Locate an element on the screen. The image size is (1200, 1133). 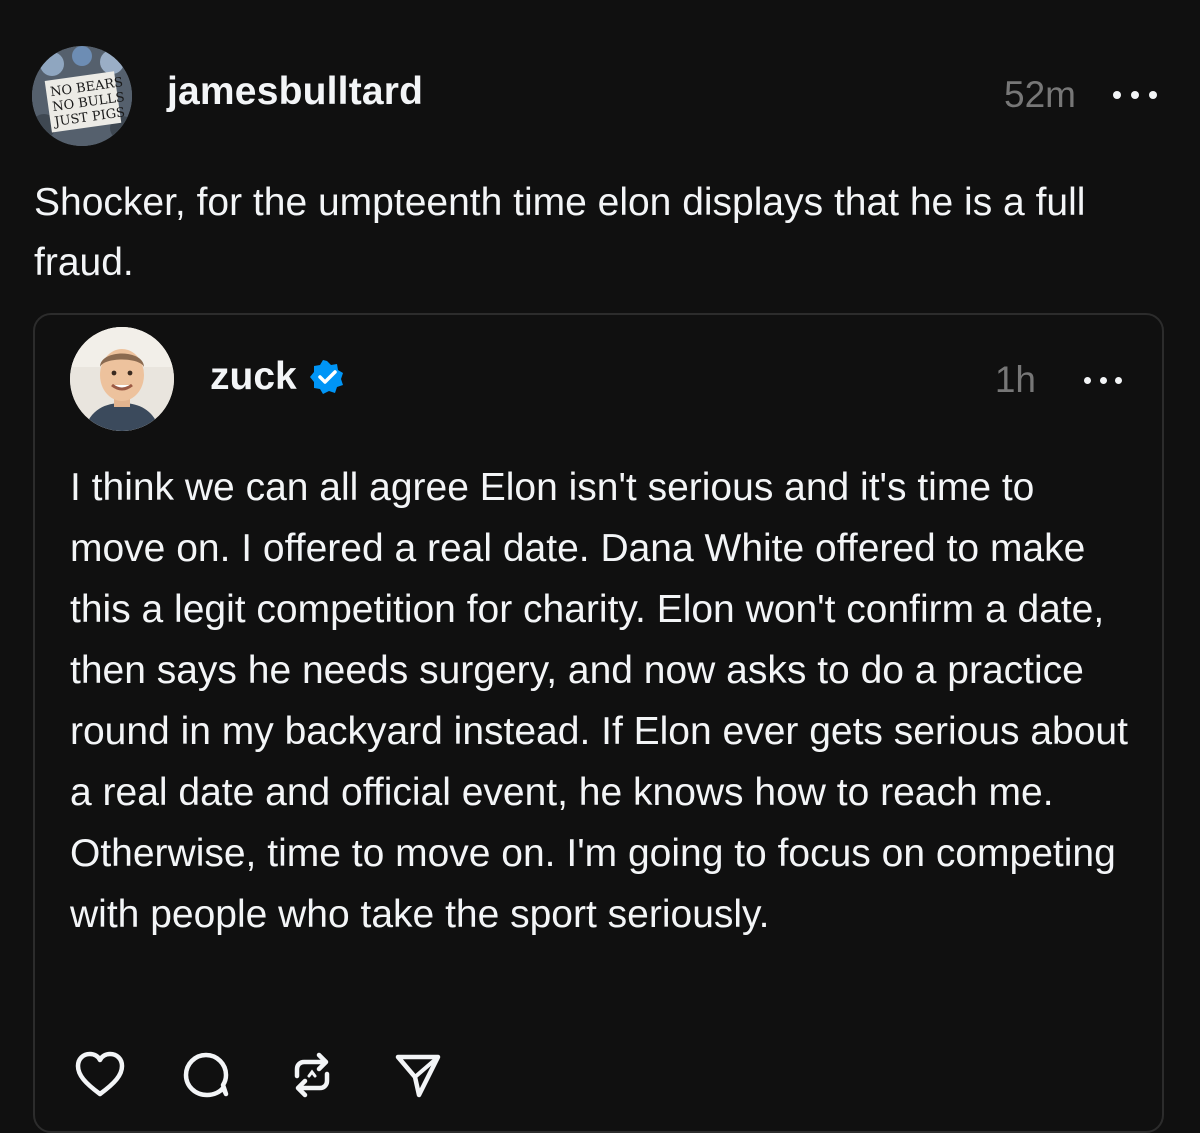
share-button is located at coordinates (418, 1075).